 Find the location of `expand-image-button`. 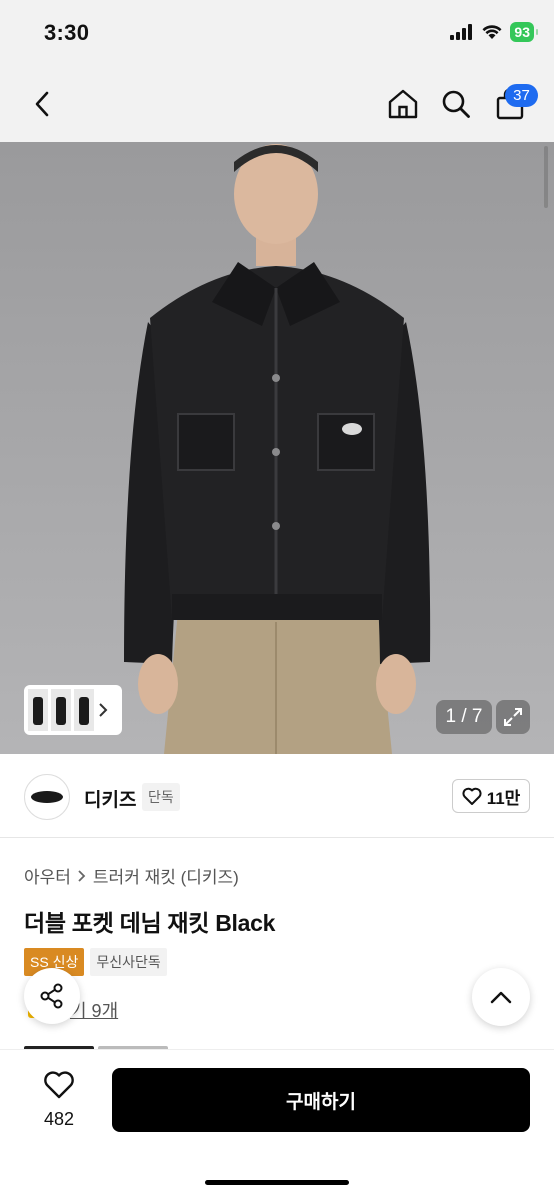

expand-image-button is located at coordinates (513, 717).